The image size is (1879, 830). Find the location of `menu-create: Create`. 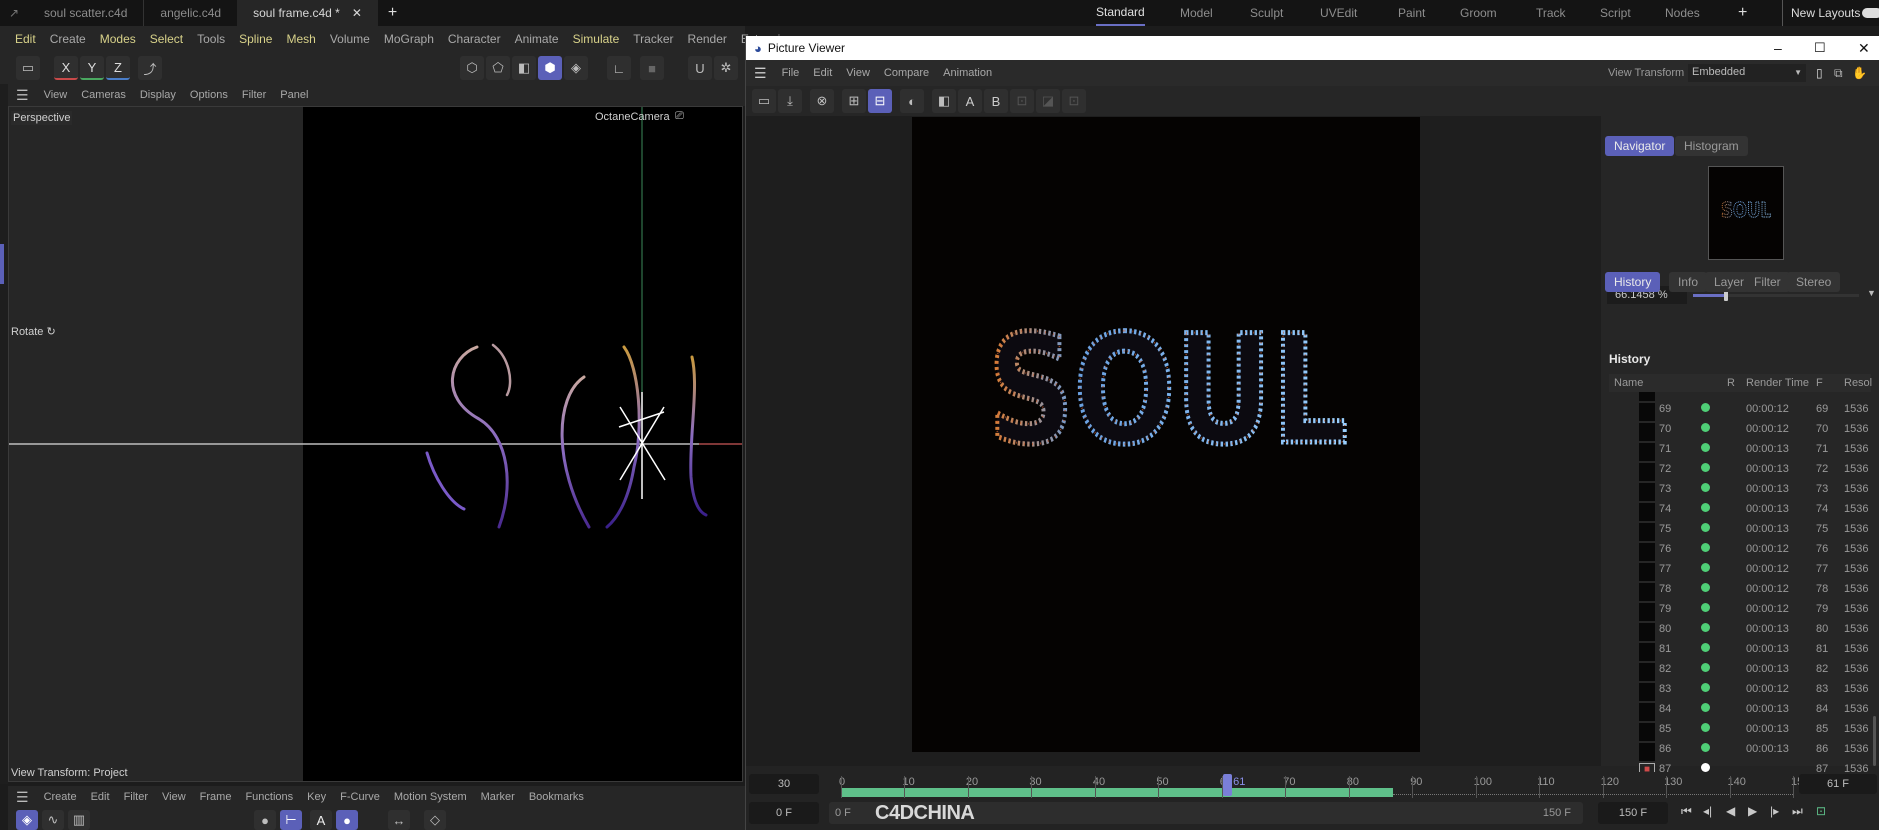

menu-create: Create is located at coordinates (68, 39).